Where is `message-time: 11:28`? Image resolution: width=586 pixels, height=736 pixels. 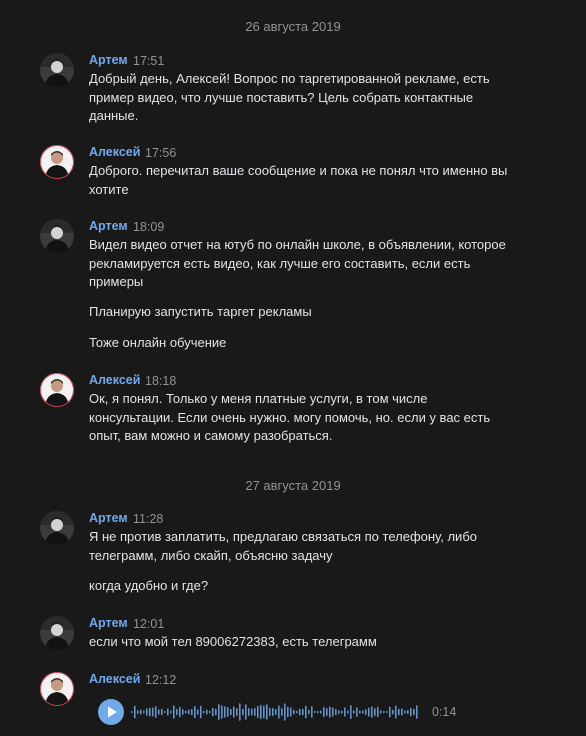
message-time: 11:28 is located at coordinates (148, 519).